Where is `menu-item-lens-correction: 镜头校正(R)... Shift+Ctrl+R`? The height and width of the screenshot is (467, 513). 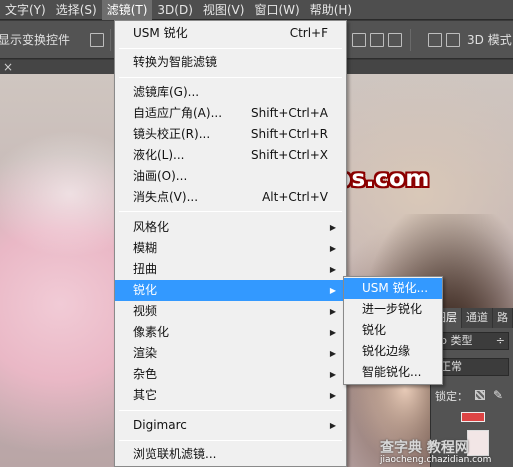 menu-item-lens-correction: 镜头校正(R)... Shift+Ctrl+R is located at coordinates (230, 134).